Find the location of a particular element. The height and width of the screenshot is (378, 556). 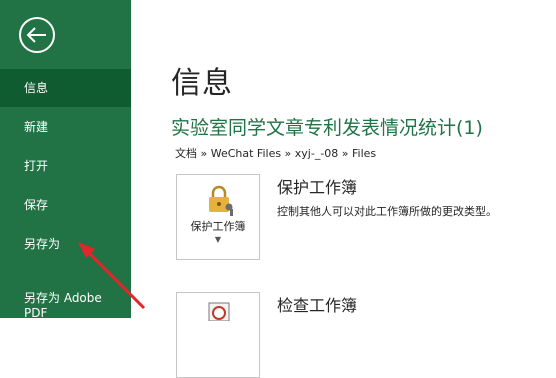

inspect-workbook-heading: 检查工作簿 is located at coordinates (317, 305).